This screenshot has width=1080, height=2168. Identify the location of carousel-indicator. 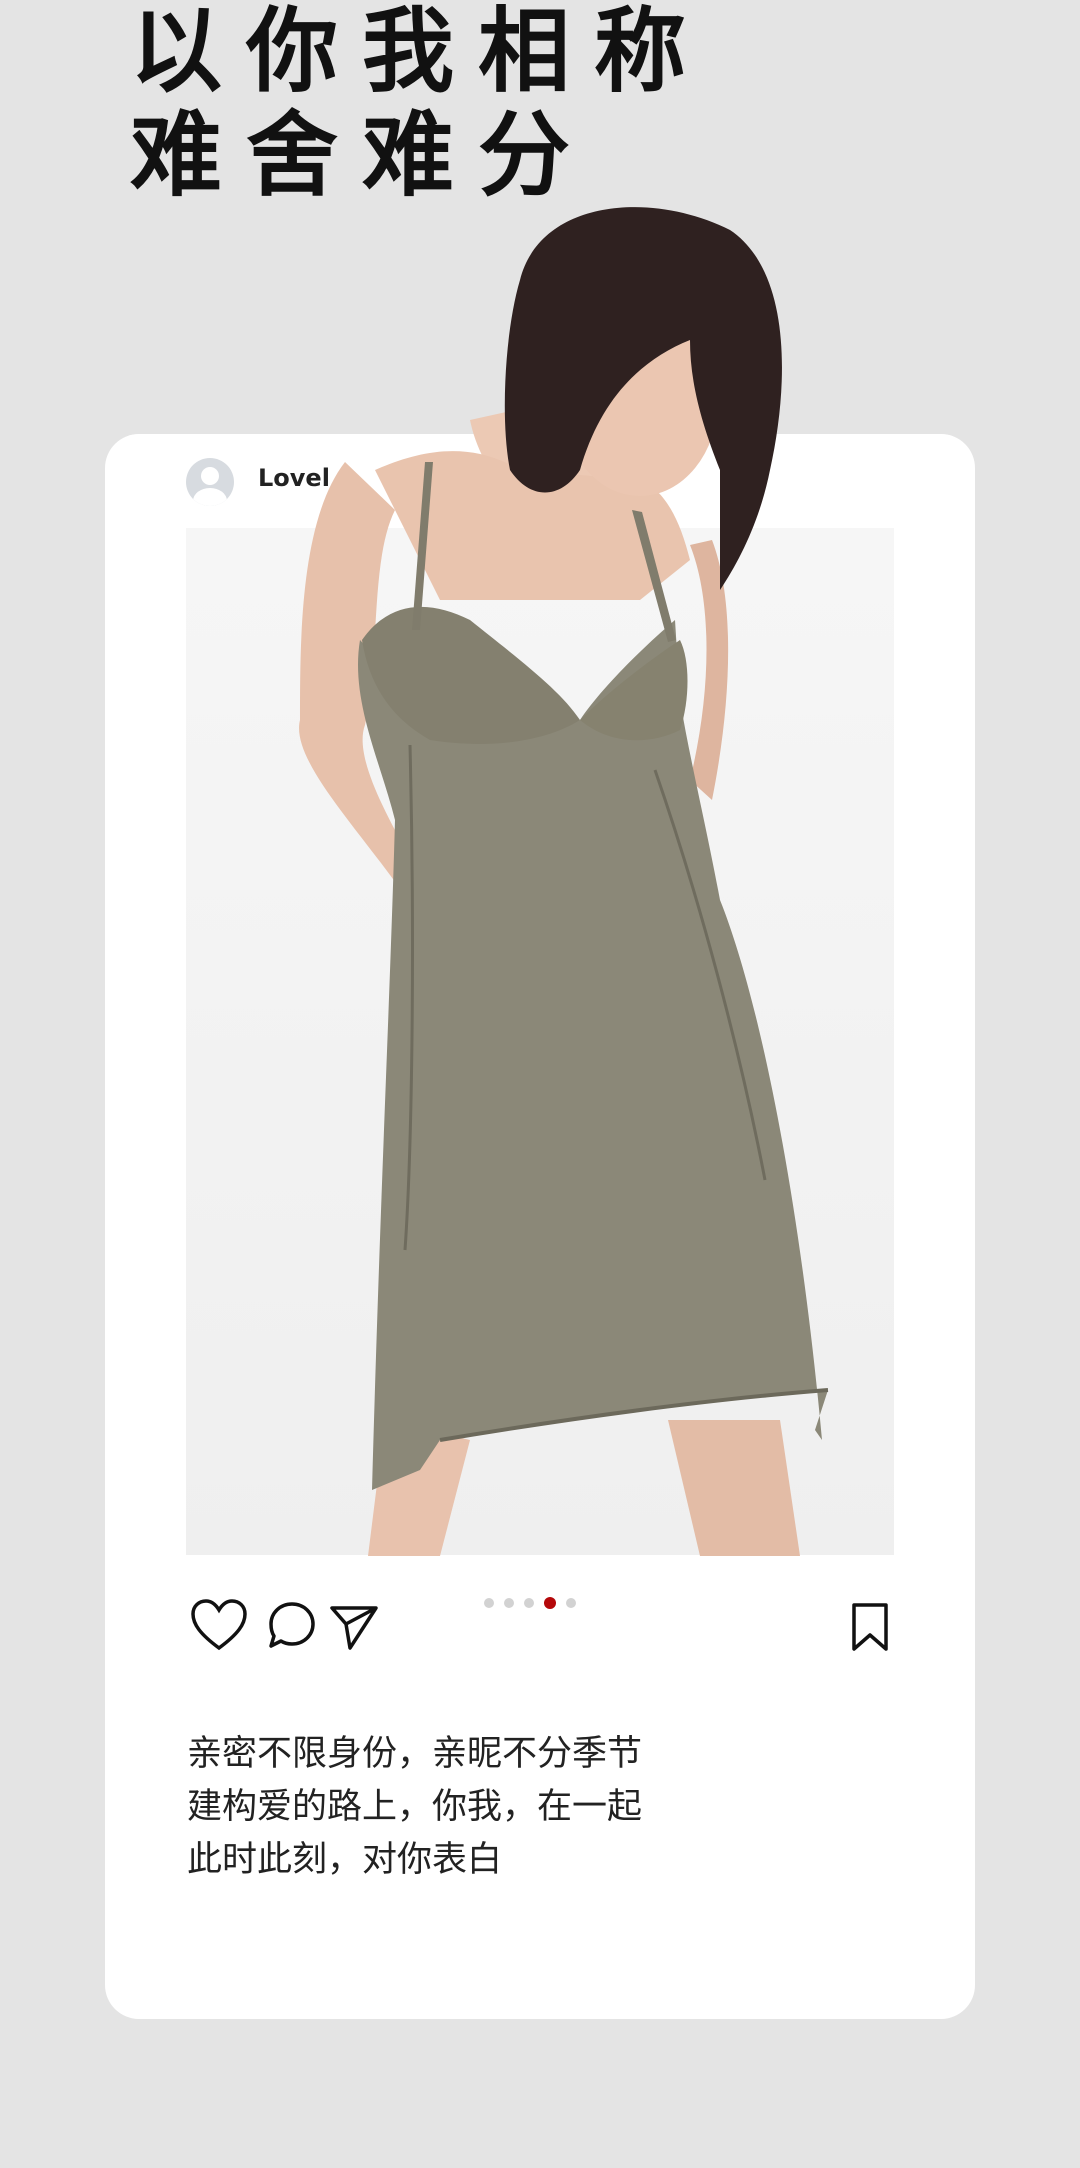
(530, 1603).